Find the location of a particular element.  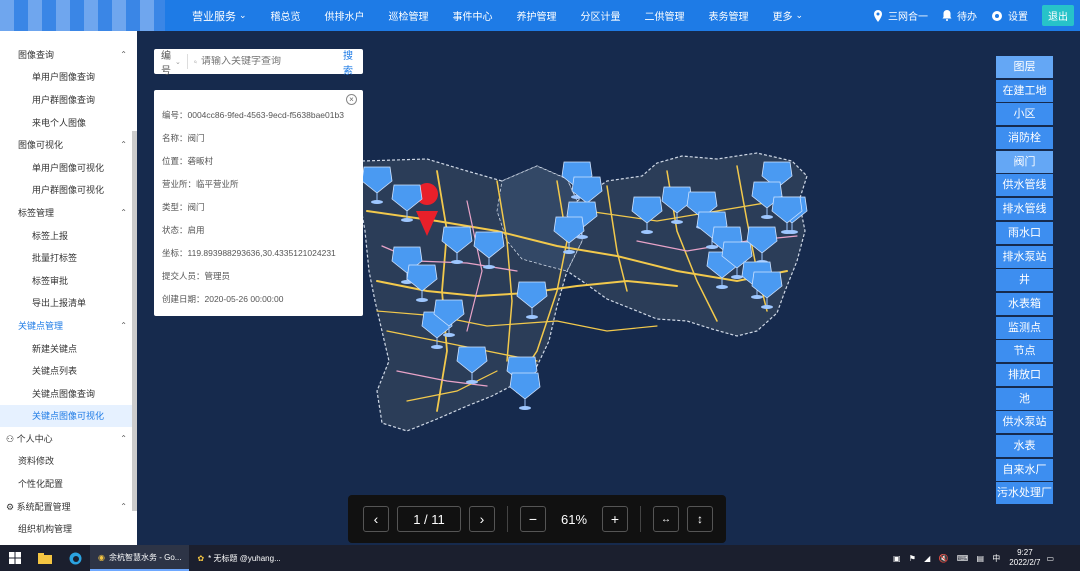

nav-item: 表务管理 is located at coordinates (729, 15).